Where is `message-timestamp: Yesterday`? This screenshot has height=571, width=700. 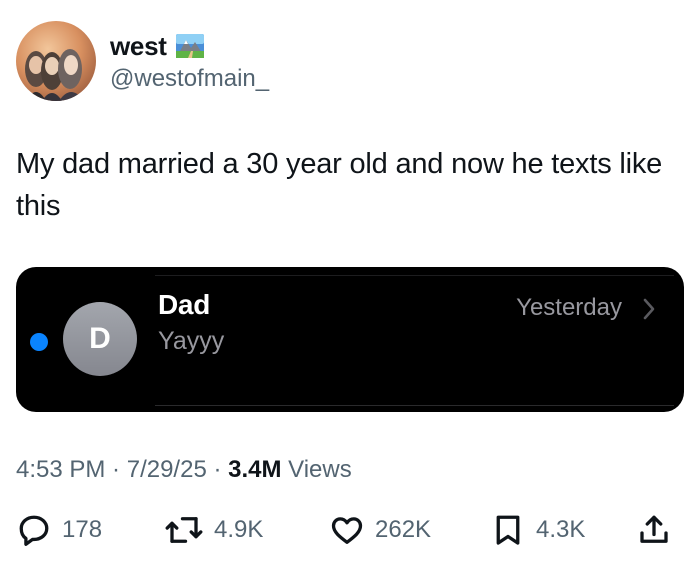 message-timestamp: Yesterday is located at coordinates (569, 307).